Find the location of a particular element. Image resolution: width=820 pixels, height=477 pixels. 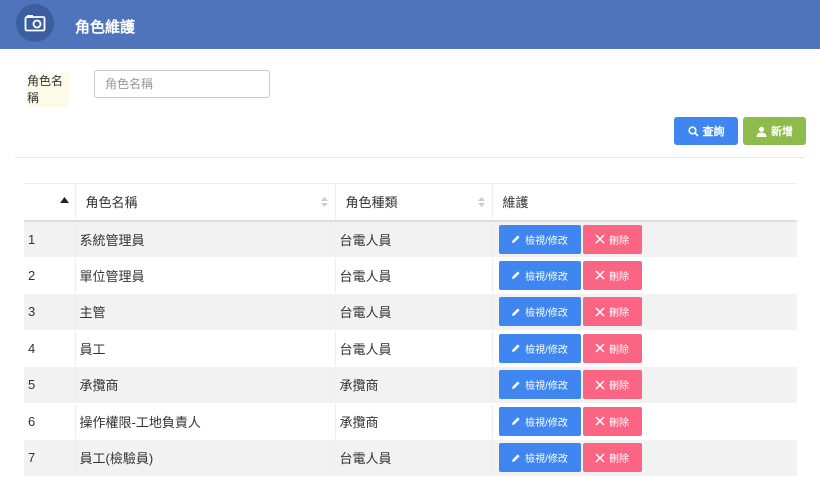

search-icon is located at coordinates (693, 131).